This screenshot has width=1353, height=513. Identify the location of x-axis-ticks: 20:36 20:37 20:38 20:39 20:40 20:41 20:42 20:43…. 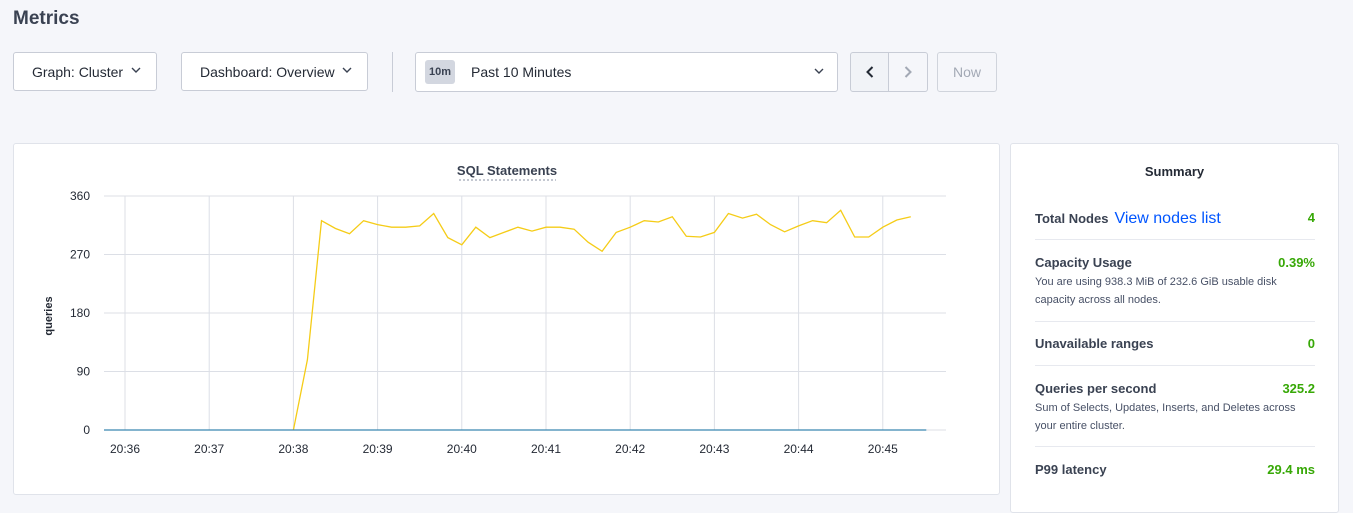
(504, 449).